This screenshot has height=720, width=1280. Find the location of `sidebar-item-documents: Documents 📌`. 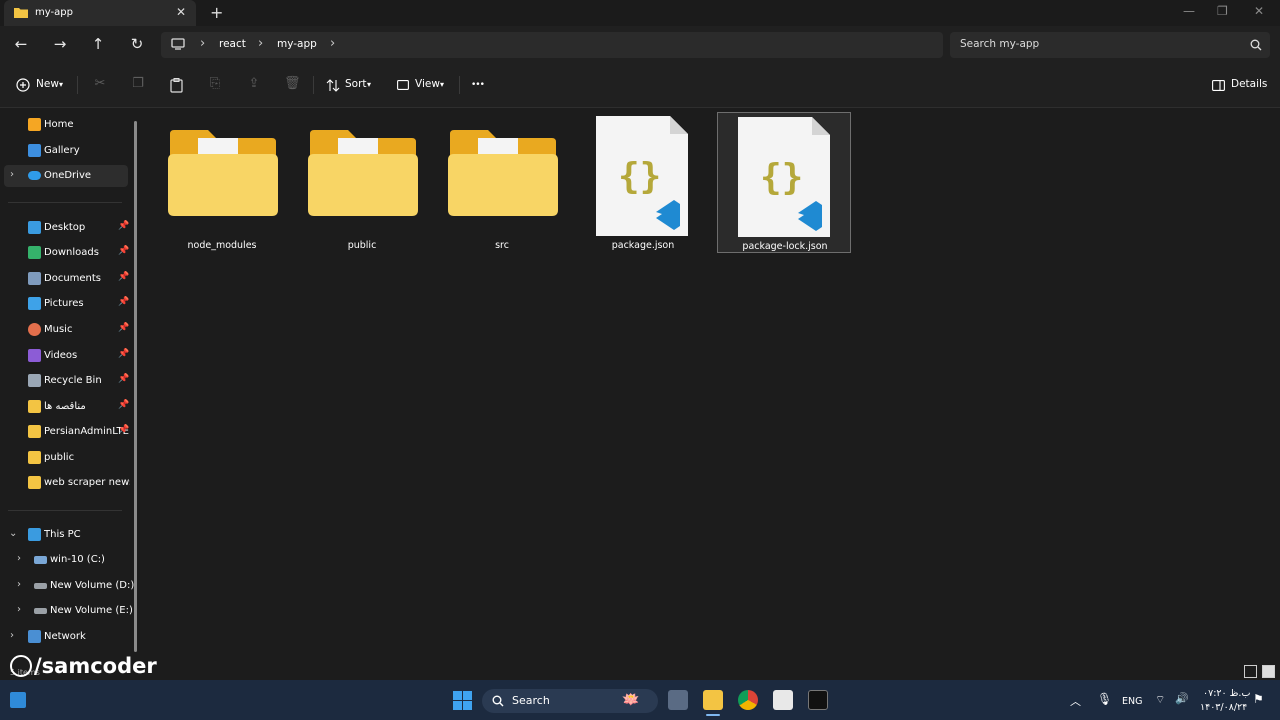

sidebar-item-documents: Documents 📌 is located at coordinates (67, 279).